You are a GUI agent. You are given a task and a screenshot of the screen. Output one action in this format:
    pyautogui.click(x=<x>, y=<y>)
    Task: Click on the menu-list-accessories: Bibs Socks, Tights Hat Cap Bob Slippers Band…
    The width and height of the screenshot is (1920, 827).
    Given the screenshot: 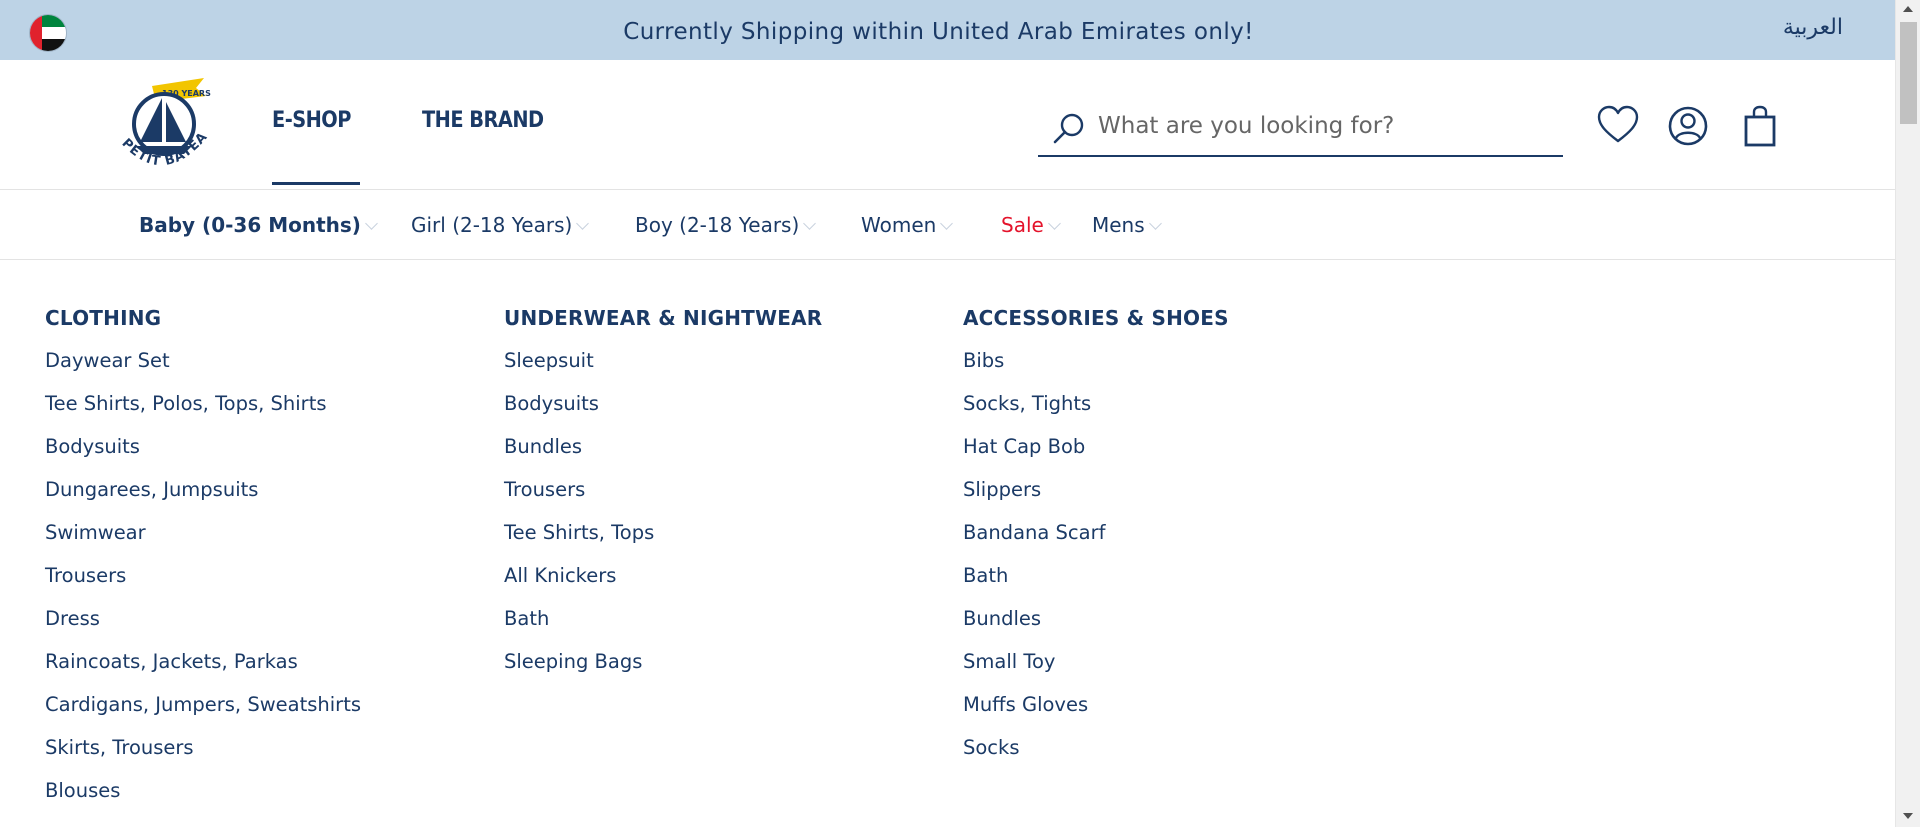 What is the action you would take?
    pyautogui.click(x=1096, y=564)
    